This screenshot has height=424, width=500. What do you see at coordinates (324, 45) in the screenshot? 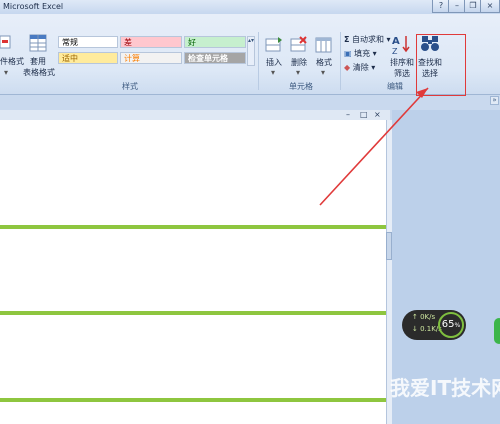
I see `format-icon` at bounding box center [324, 45].